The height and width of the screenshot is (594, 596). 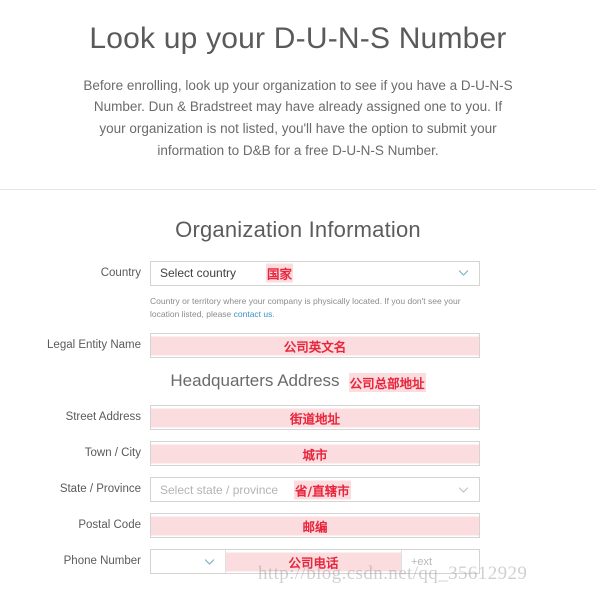 I want to click on field-row-street-address: Street Address 街道地址, so click(x=298, y=418).